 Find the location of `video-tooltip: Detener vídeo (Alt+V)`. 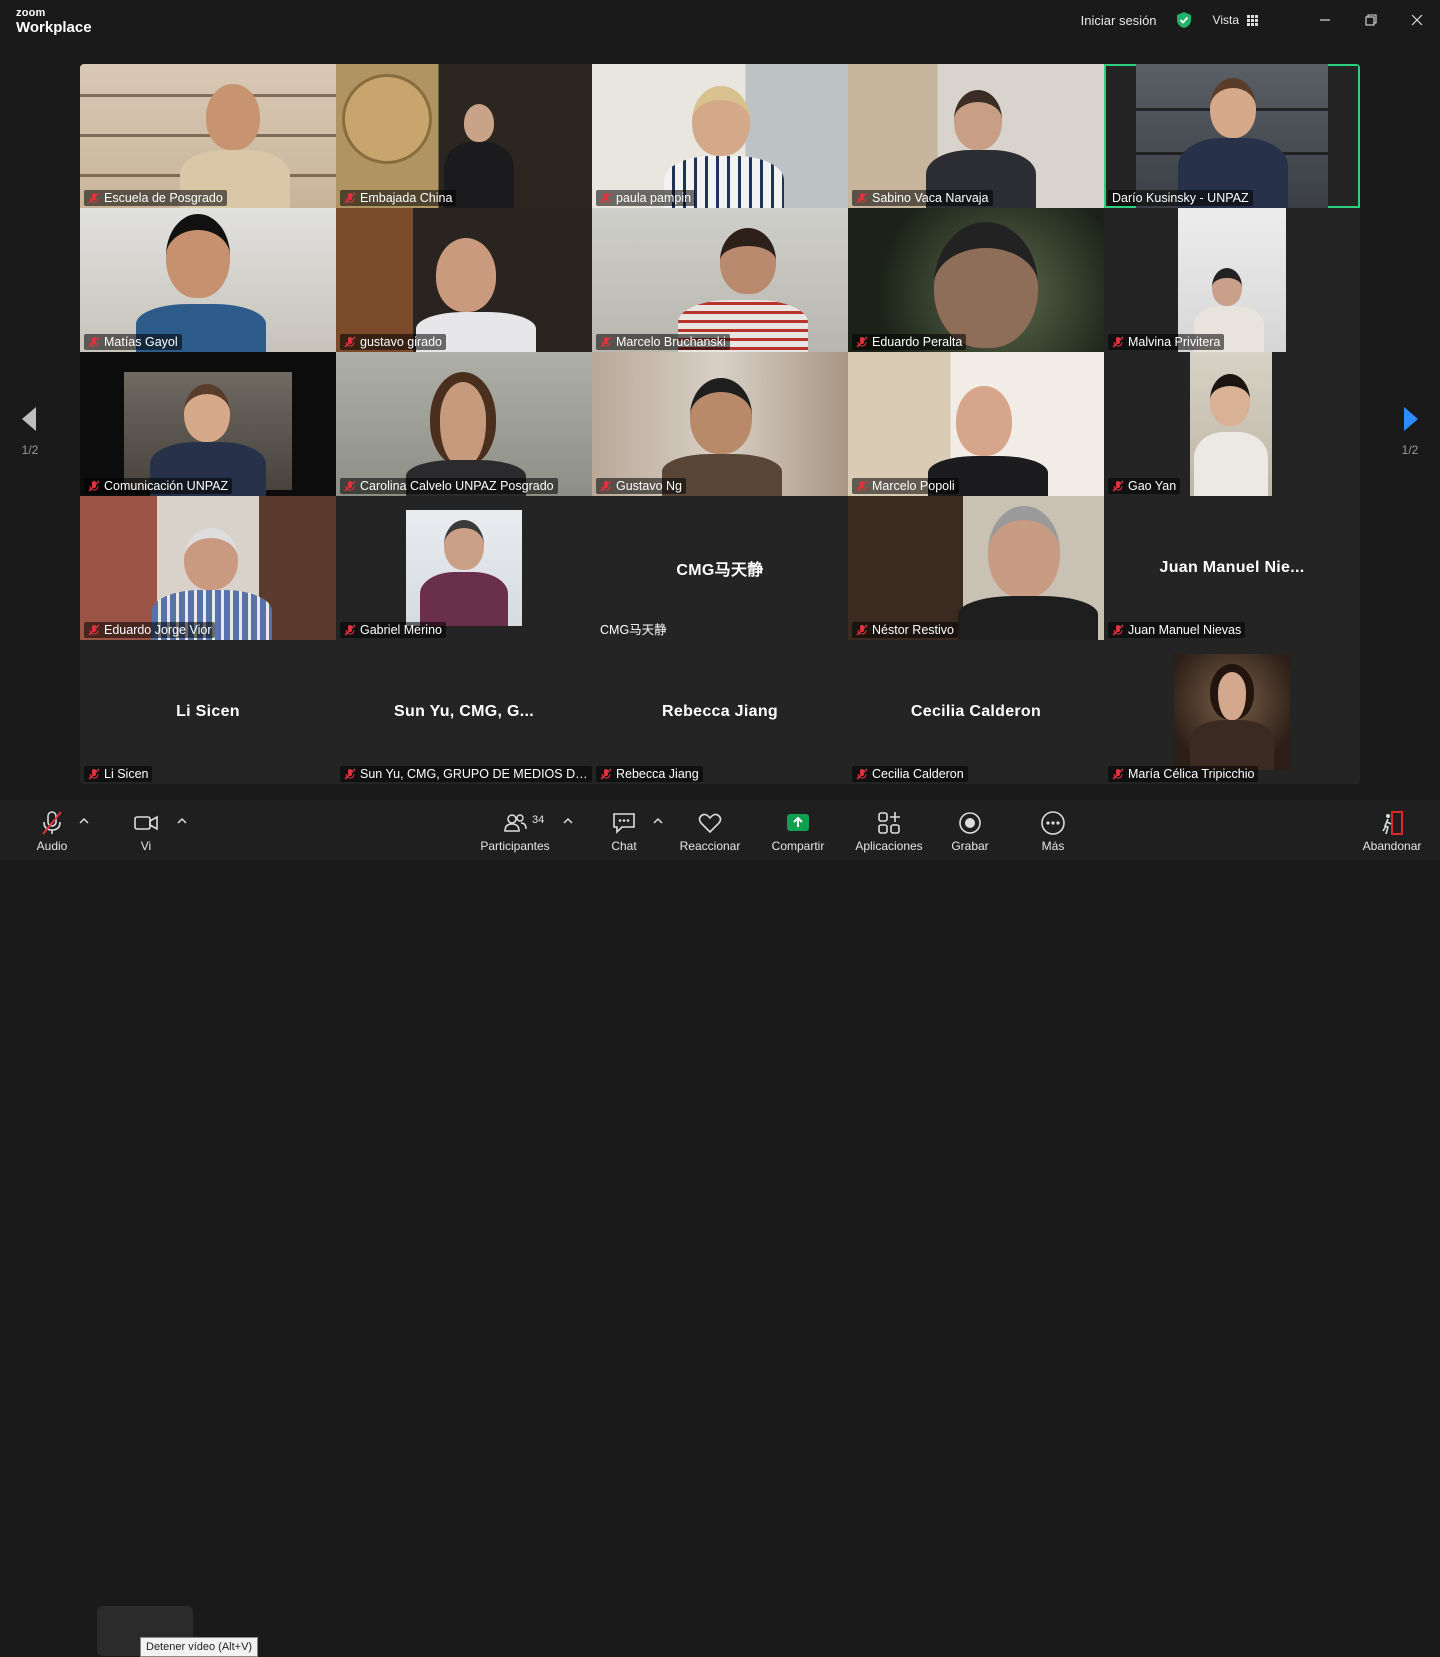

video-tooltip: Detener vídeo (Alt+V) is located at coordinates (199, 1647).